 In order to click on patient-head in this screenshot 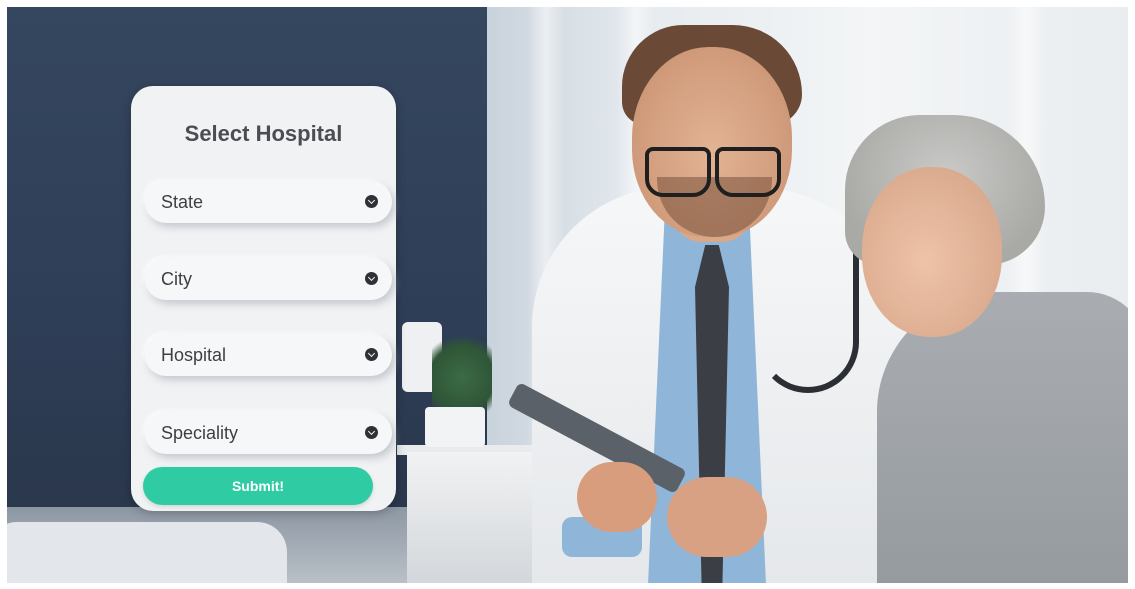, I will do `click(932, 252)`.